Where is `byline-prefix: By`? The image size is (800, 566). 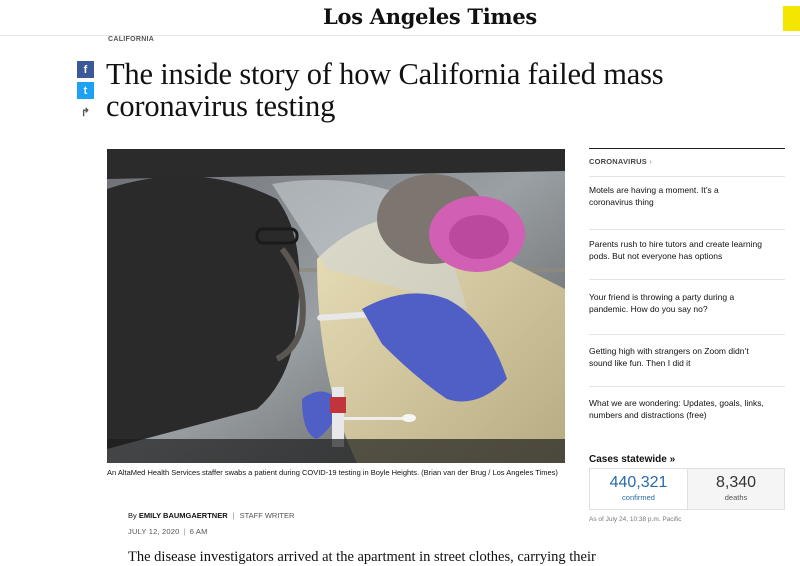
byline-prefix: By is located at coordinates (132, 515).